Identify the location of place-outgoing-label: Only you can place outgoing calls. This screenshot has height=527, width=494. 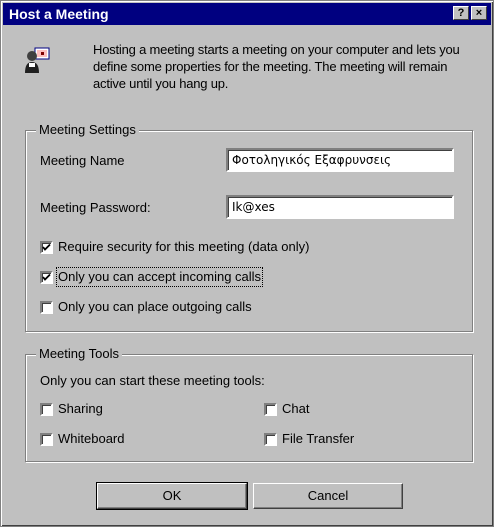
(155, 306).